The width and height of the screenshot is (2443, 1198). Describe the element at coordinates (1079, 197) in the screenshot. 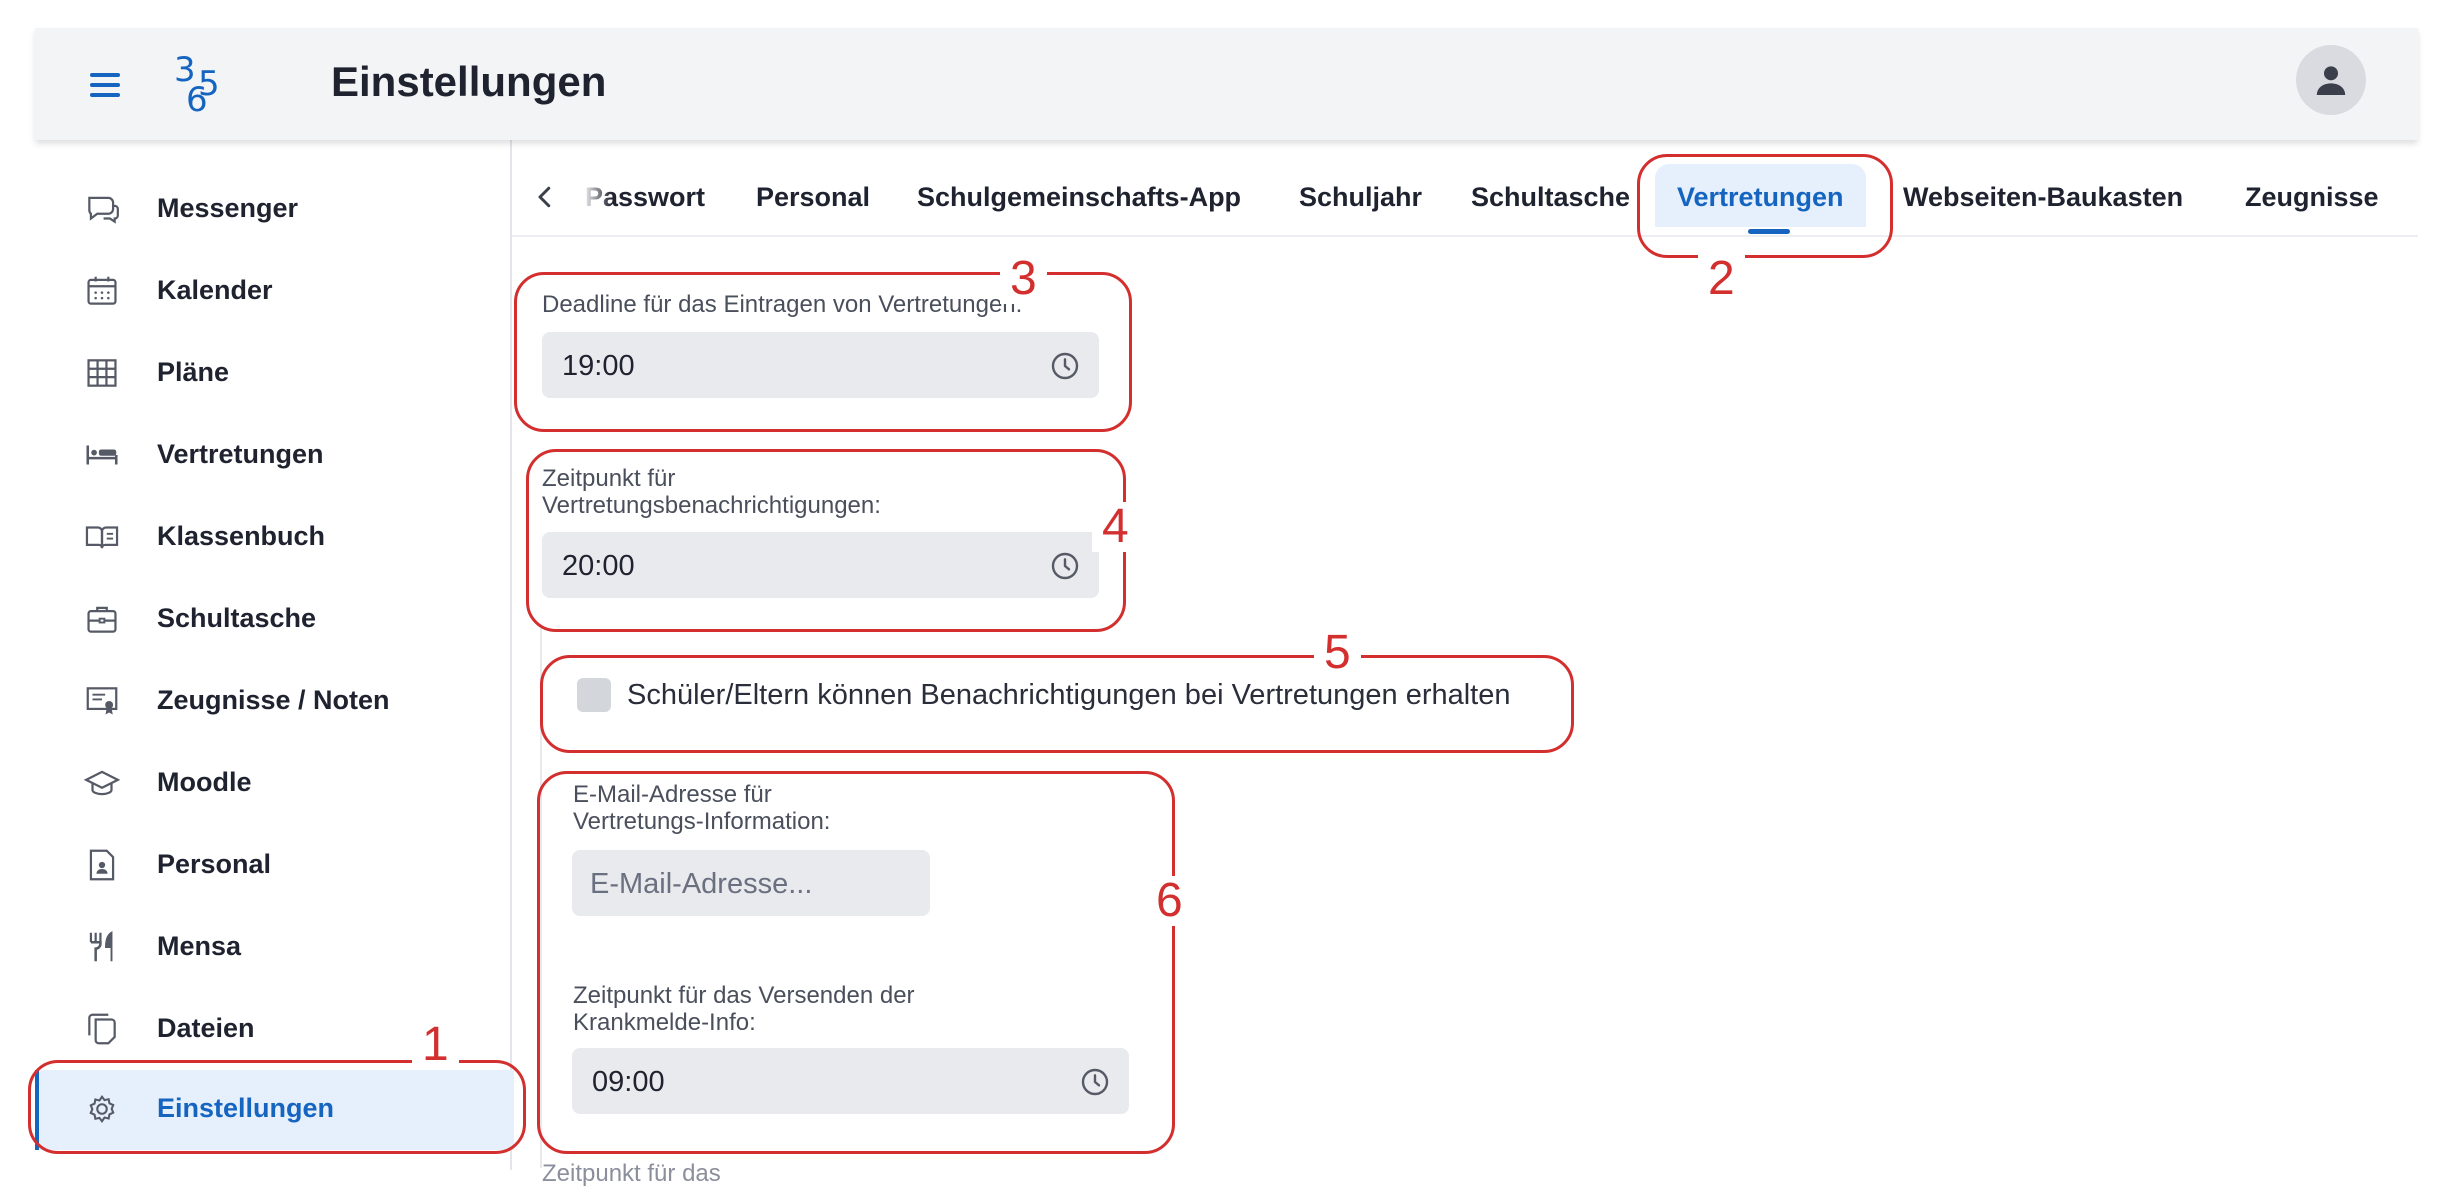

I see `tab-schulgemeinschafts-app: Schulgemeinschafts-App` at that location.